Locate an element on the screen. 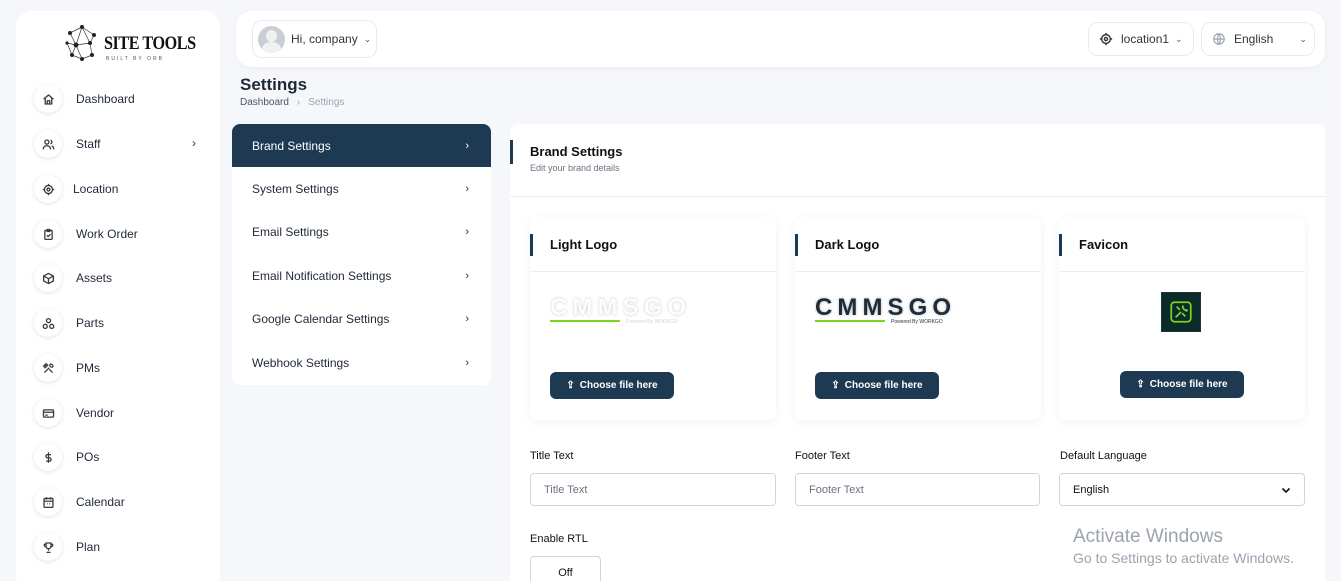 This screenshot has width=1341, height=581. dollar-icon is located at coordinates (48, 457).